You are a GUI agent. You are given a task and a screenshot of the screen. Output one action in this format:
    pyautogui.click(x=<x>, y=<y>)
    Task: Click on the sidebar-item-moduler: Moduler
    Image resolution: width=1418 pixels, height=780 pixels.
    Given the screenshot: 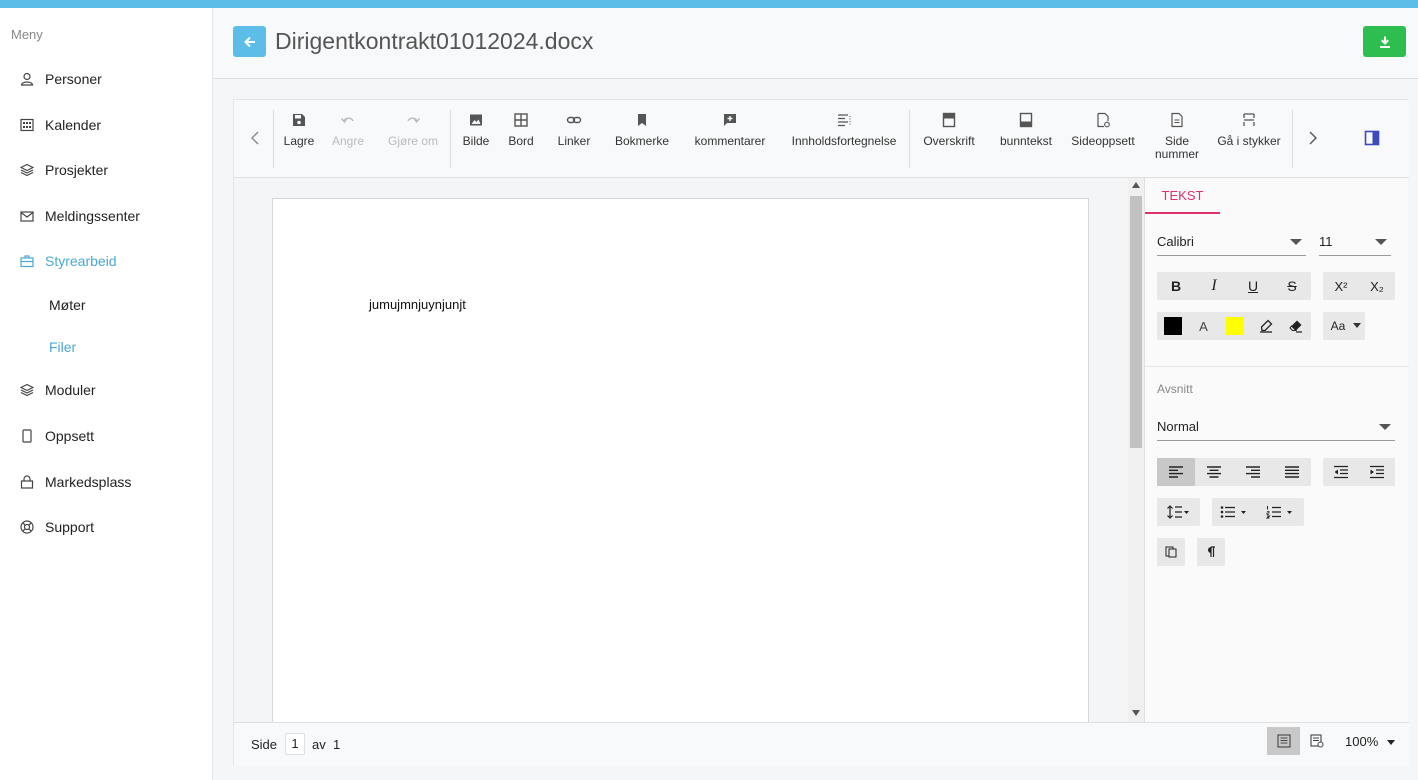 What is the action you would take?
    pyautogui.click(x=106, y=390)
    